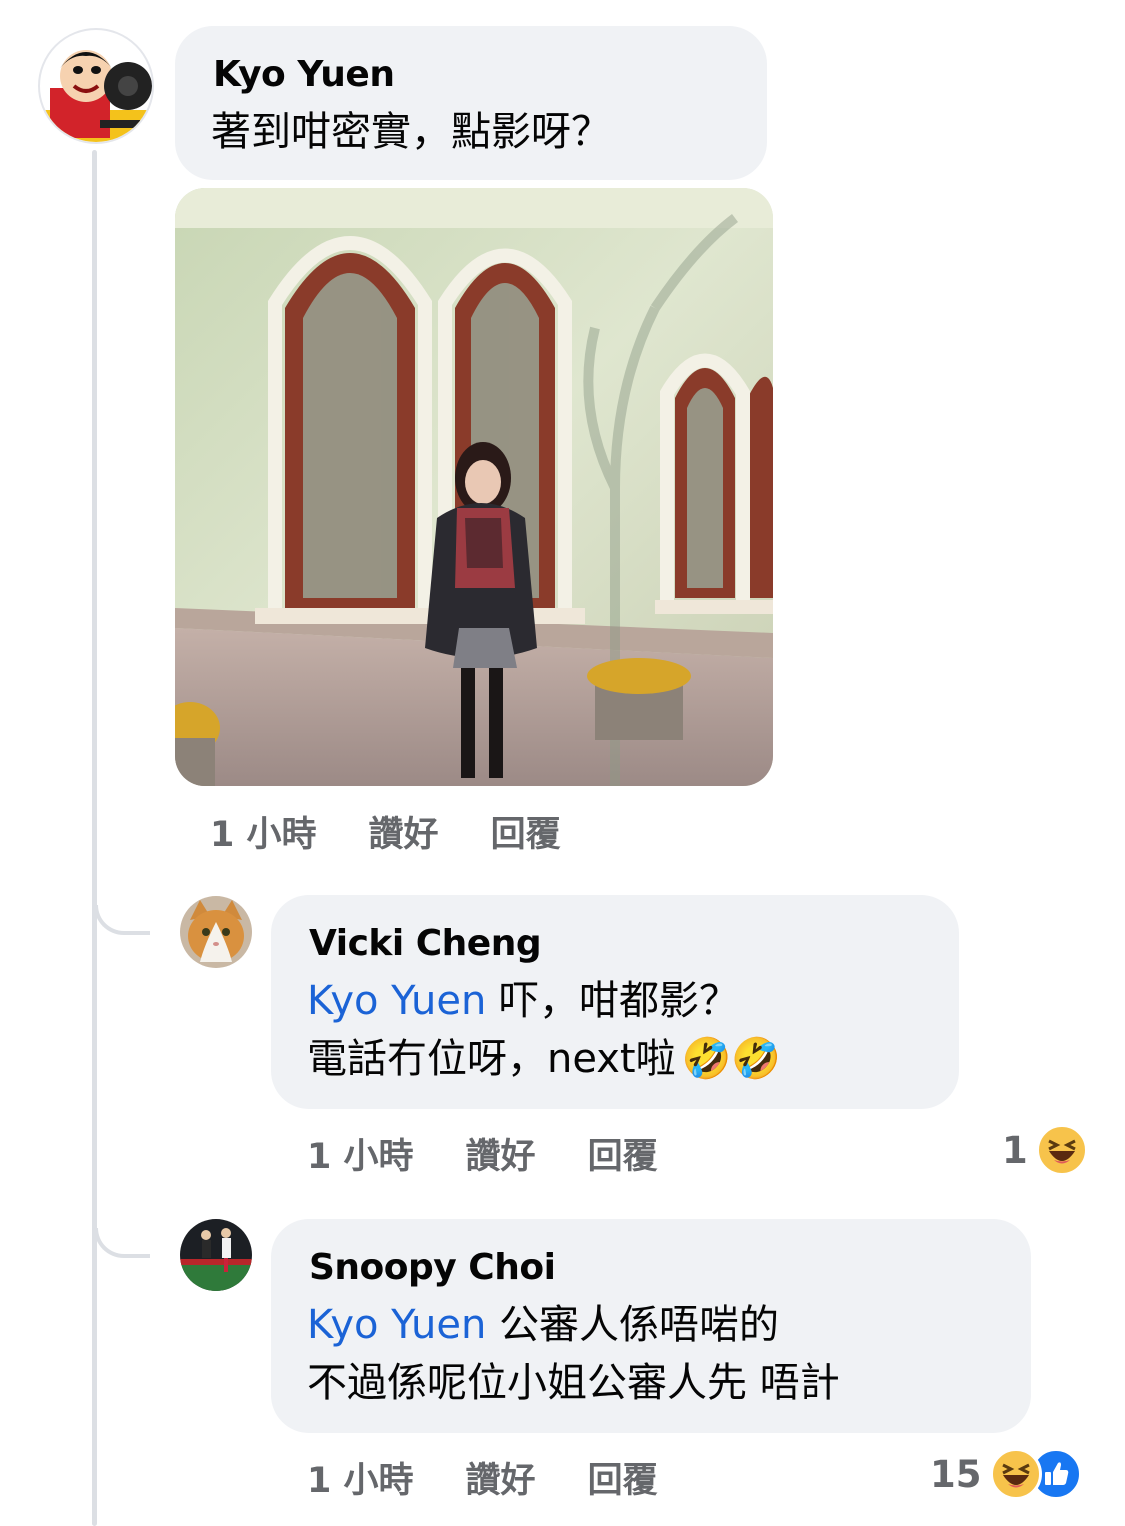  I want to click on soccer-avatar-icon, so click(216, 1255).